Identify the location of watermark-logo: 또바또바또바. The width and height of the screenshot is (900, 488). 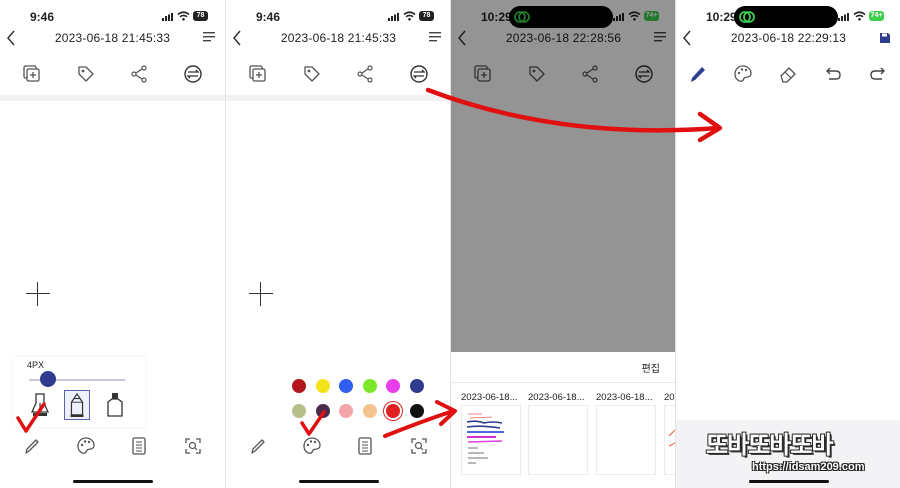
(769, 445).